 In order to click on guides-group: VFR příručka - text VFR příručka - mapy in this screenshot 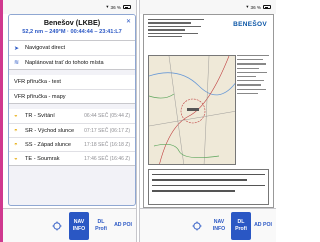, I will do `click(72, 89)`.